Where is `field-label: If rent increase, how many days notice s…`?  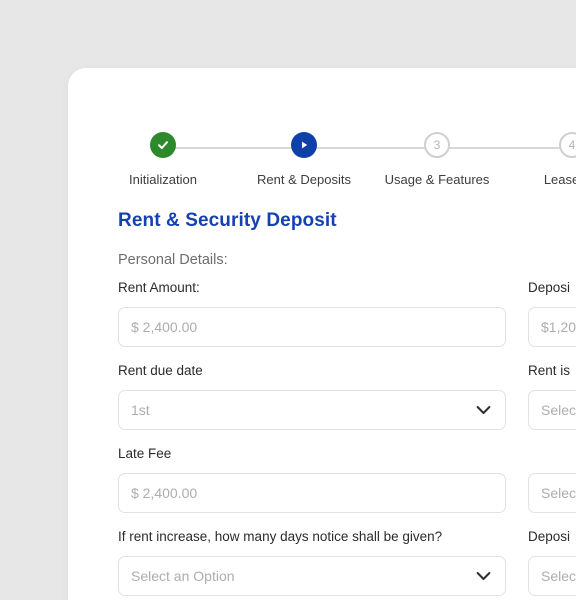
field-label: If rent increase, how many days notice s… is located at coordinates (280, 536).